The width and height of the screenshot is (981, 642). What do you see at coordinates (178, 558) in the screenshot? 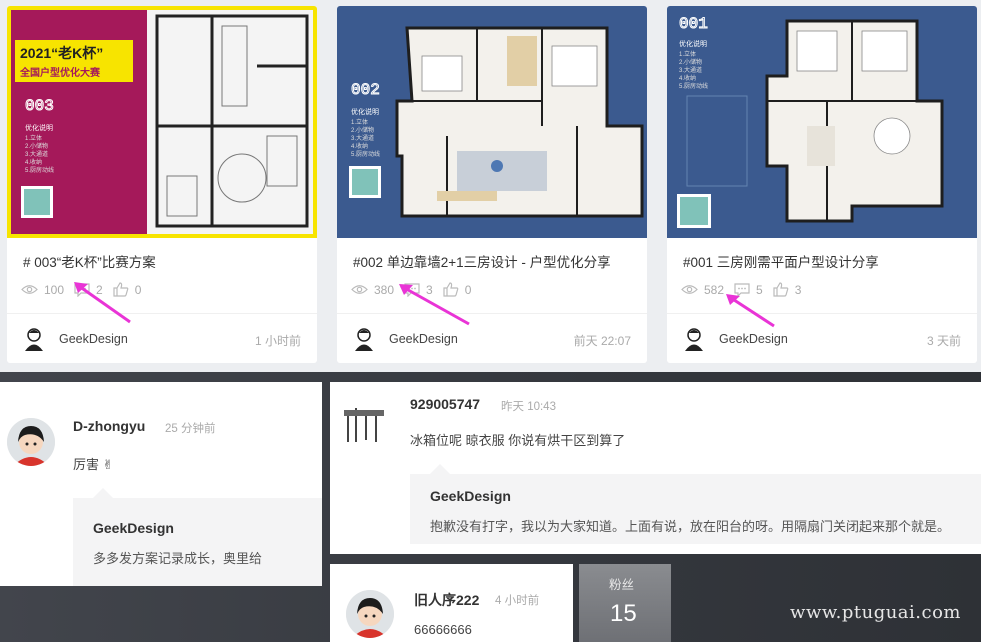
I see `reply-text: 多多发方案记录成长，奥里给` at bounding box center [178, 558].